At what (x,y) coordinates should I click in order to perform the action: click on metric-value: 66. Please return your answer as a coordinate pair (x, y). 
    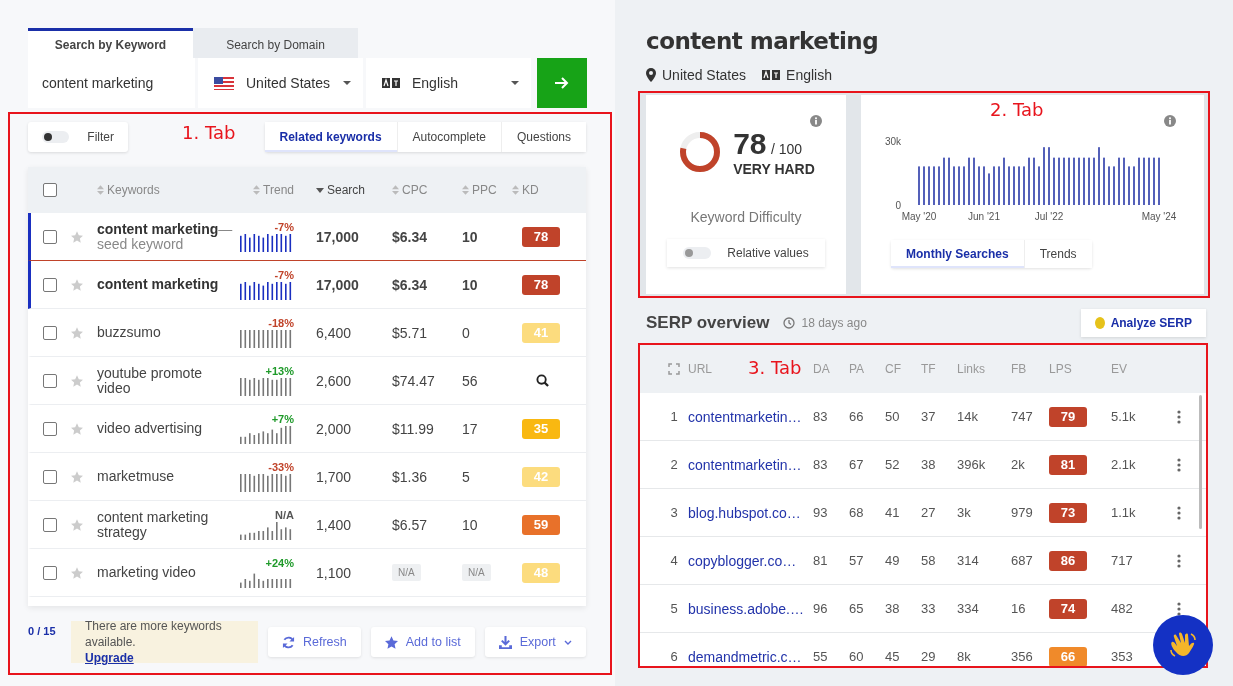
    Looking at the image, I should click on (857, 416).